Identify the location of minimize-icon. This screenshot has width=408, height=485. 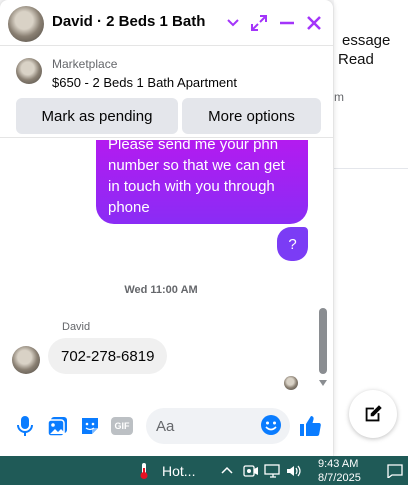
(287, 23).